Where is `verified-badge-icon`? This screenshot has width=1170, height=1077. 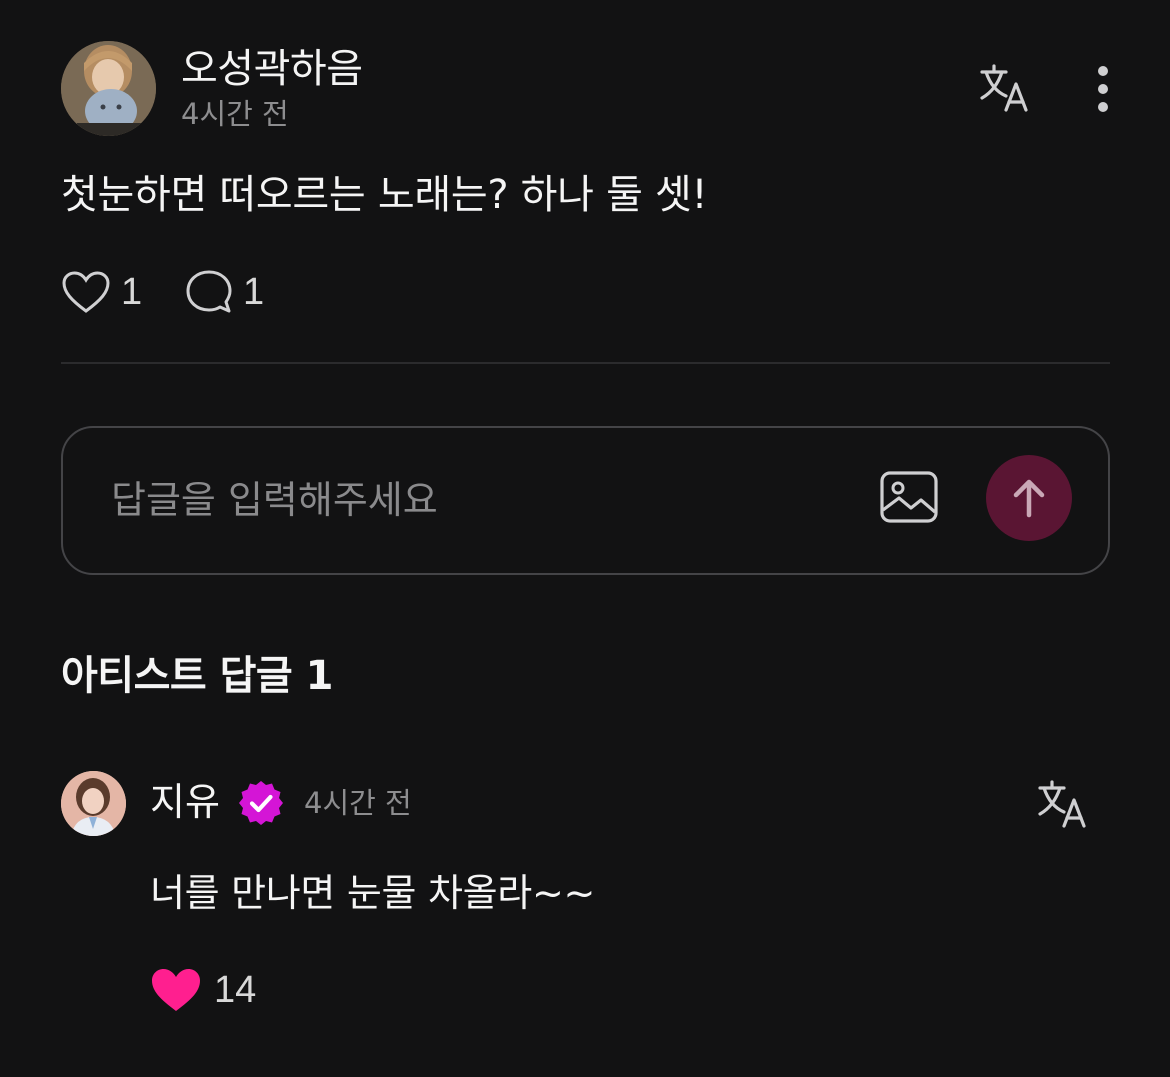
verified-badge-icon is located at coordinates (261, 803).